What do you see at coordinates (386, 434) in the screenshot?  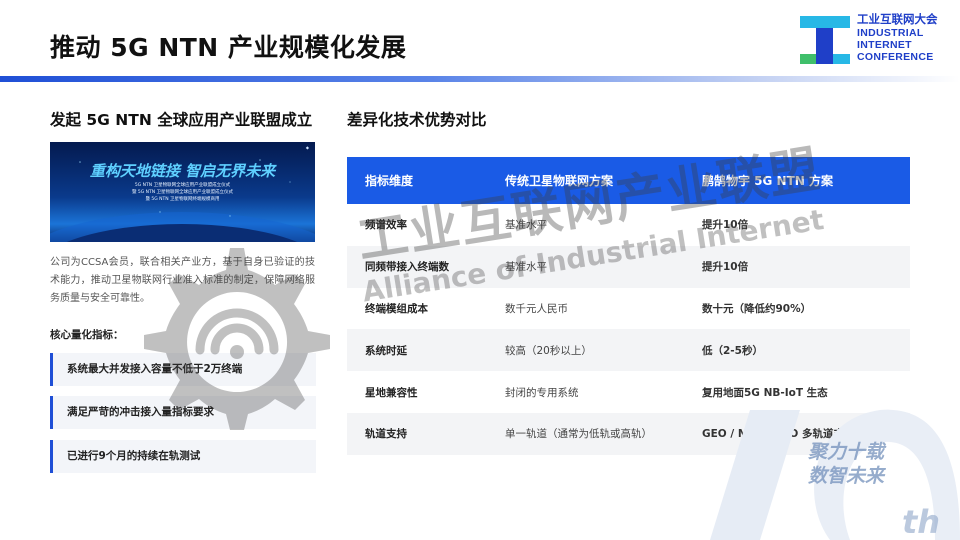 I see `table-cell-dimension: 轨道支持` at bounding box center [386, 434].